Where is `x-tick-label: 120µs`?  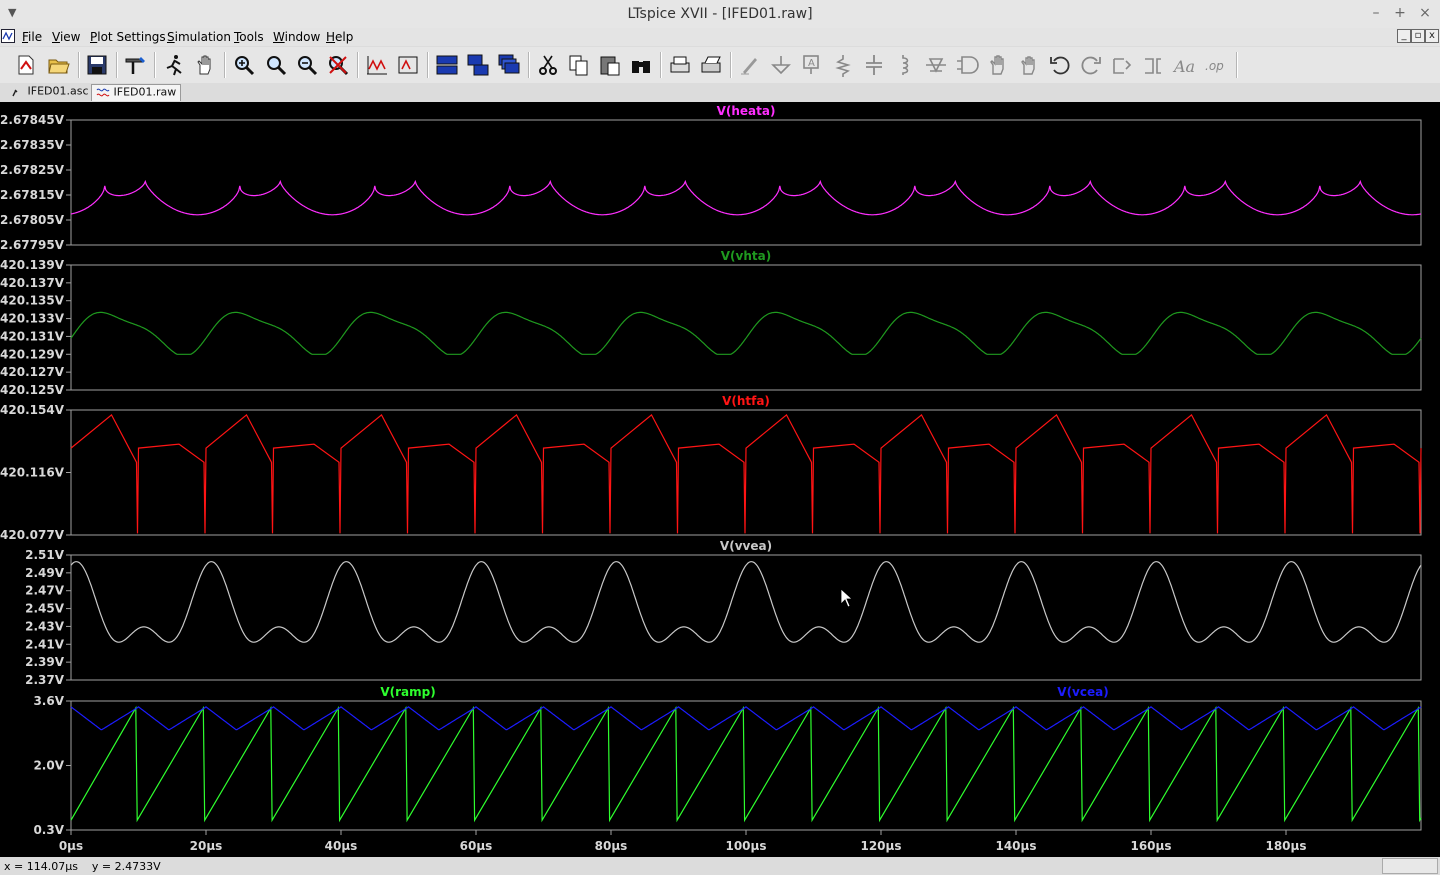
x-tick-label: 120µs is located at coordinates (880, 846).